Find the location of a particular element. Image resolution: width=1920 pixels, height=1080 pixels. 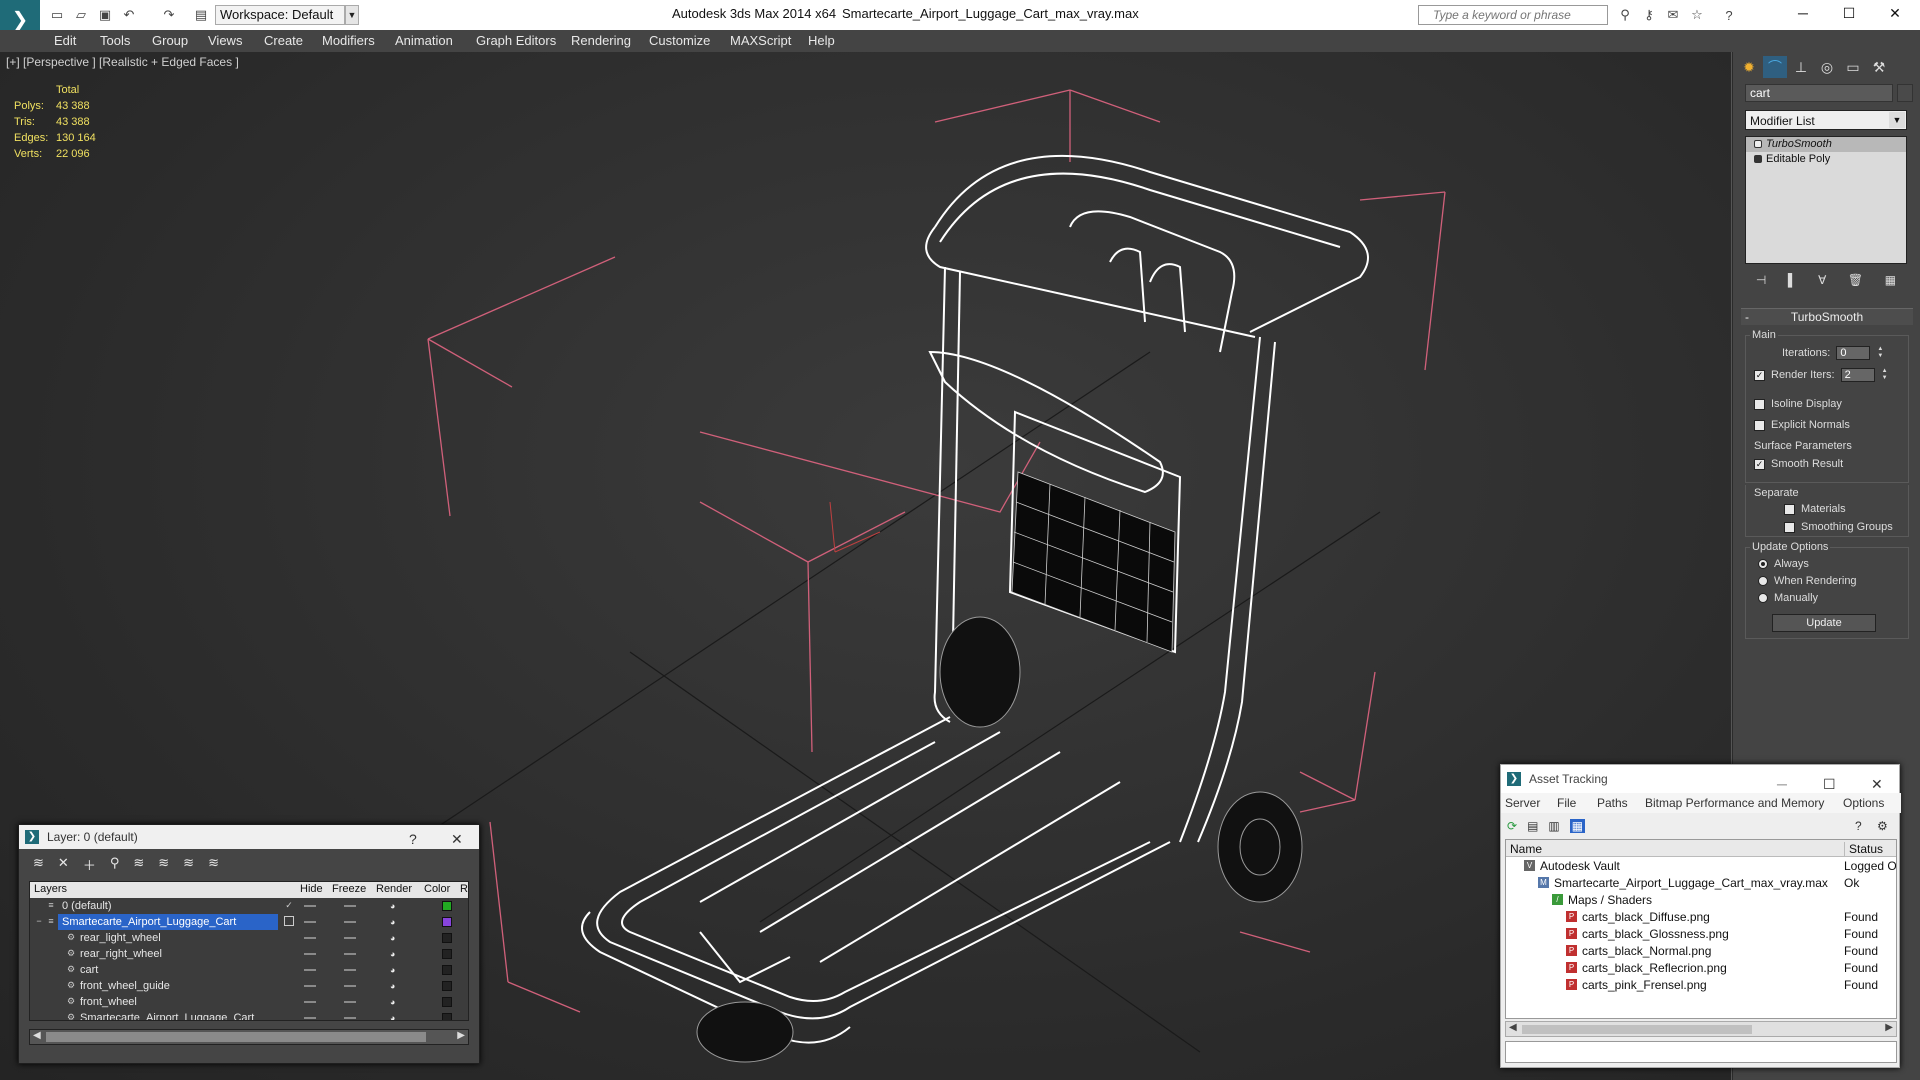

table-row: ⚙ front_wheel_guide ◕ is located at coordinates (249, 986).